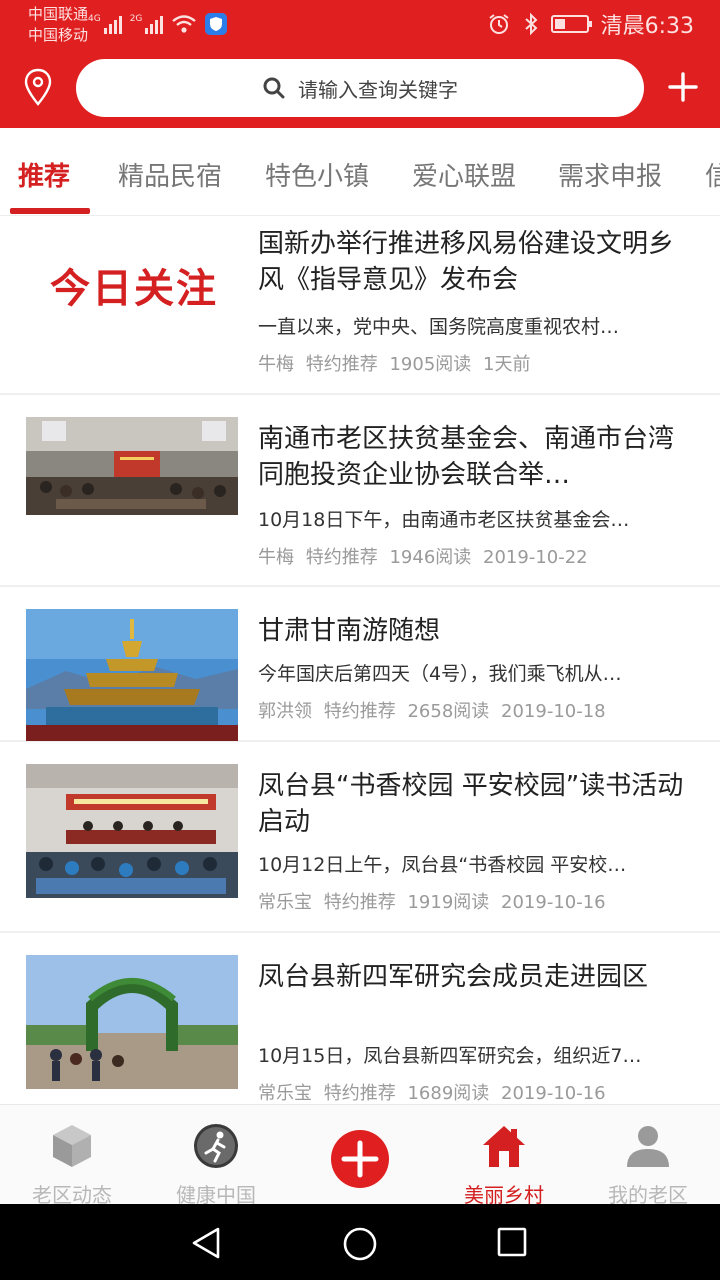 The width and height of the screenshot is (720, 1280). Describe the element at coordinates (134, 288) in the screenshot. I see `today-focus-thumbnail: 今日关注` at that location.